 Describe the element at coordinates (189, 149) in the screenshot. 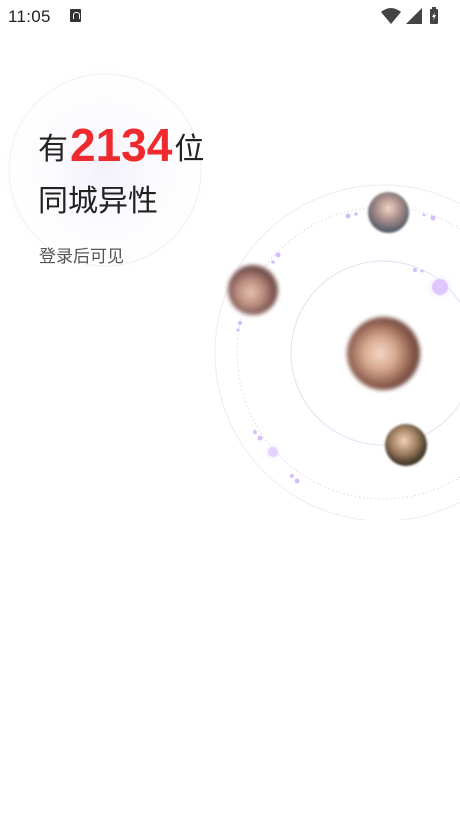

I see `headline-suffix: 位` at that location.